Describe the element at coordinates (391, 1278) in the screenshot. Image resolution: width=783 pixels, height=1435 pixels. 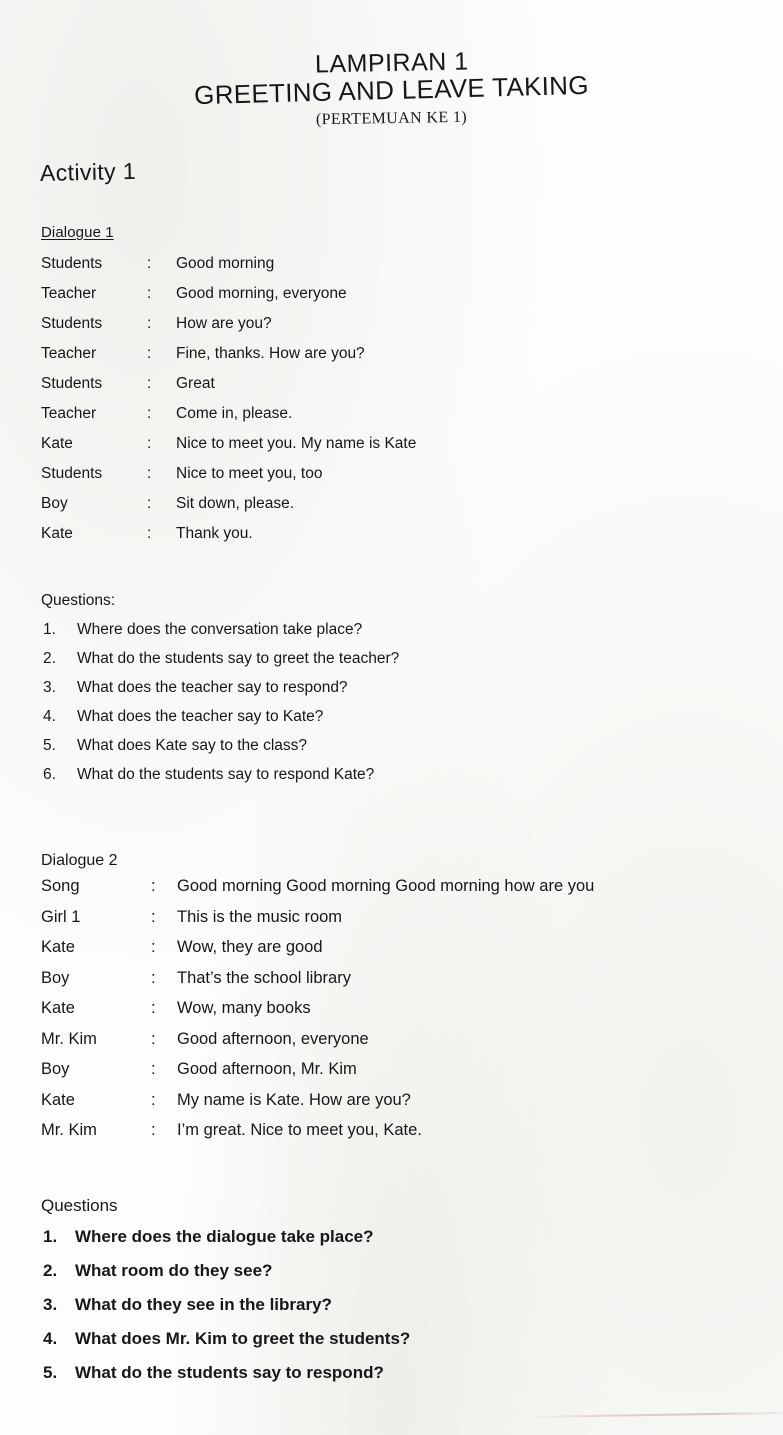
I see `question-item: 2. What room do they see?` at that location.